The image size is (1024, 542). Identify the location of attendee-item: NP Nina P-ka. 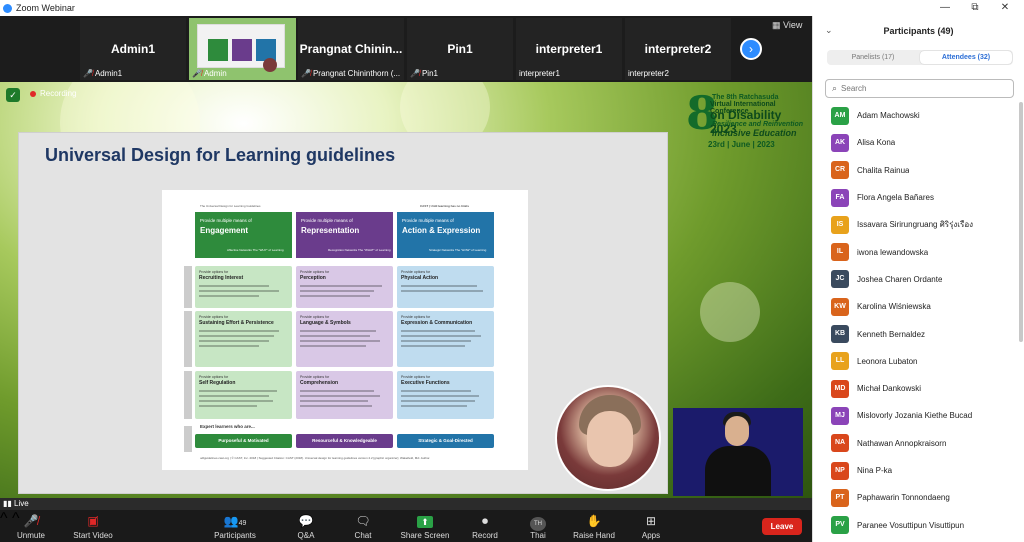
(918, 470).